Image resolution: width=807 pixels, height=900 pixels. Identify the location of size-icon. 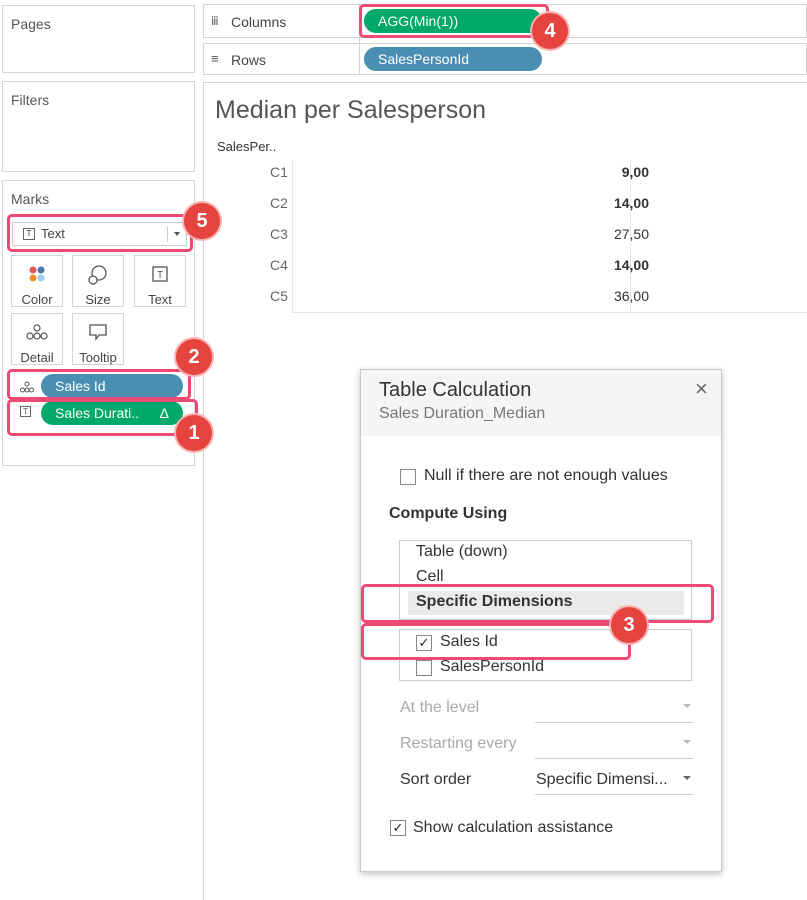
(98, 276).